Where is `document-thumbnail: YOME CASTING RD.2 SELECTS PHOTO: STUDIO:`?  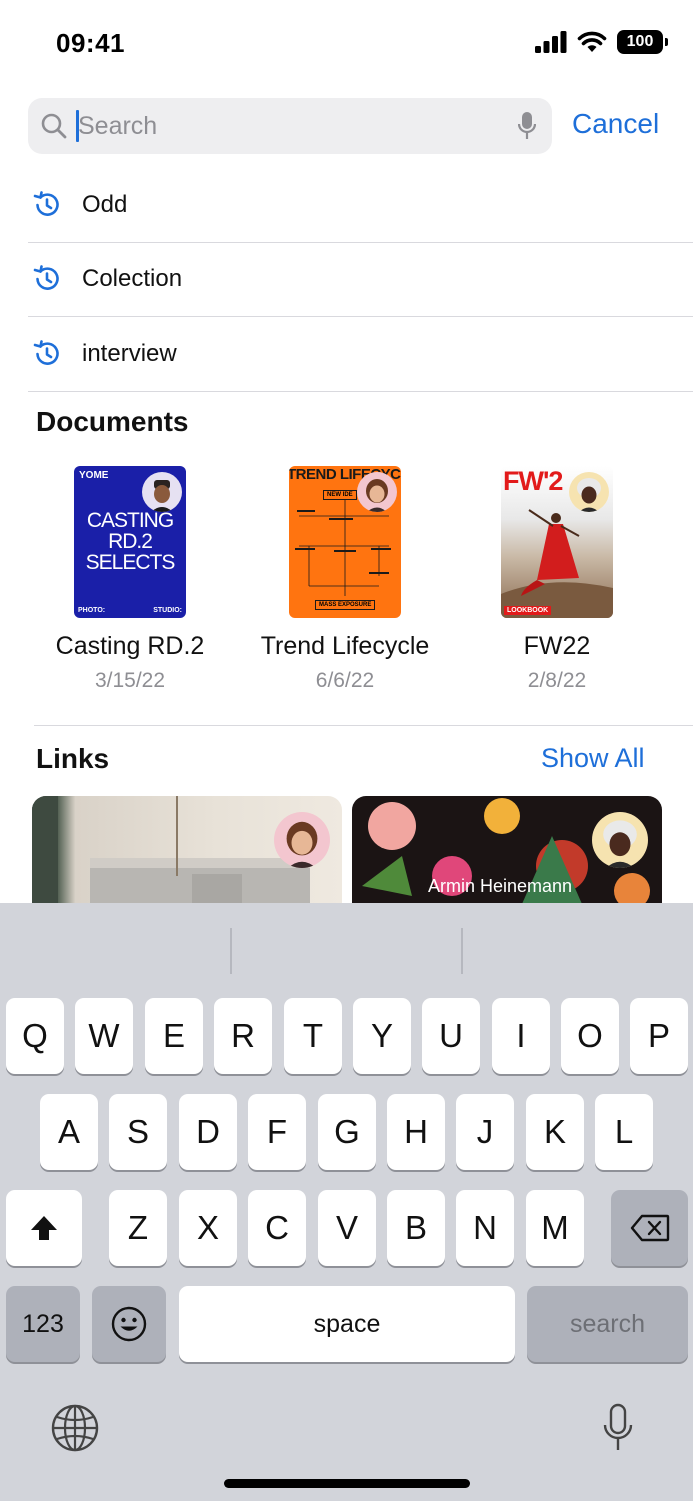
document-thumbnail: YOME CASTING RD.2 SELECTS PHOTO: STUDIO: is located at coordinates (130, 542).